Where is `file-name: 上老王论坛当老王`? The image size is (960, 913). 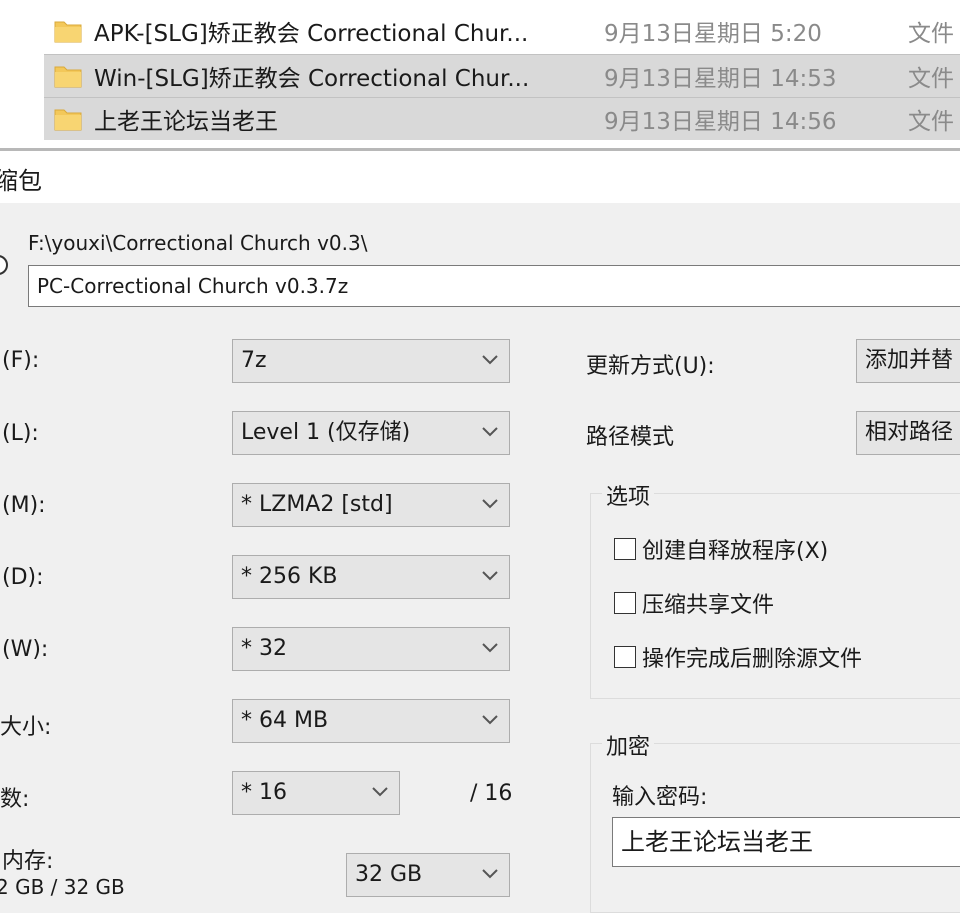
file-name: 上老王论坛当老王 is located at coordinates (186, 122).